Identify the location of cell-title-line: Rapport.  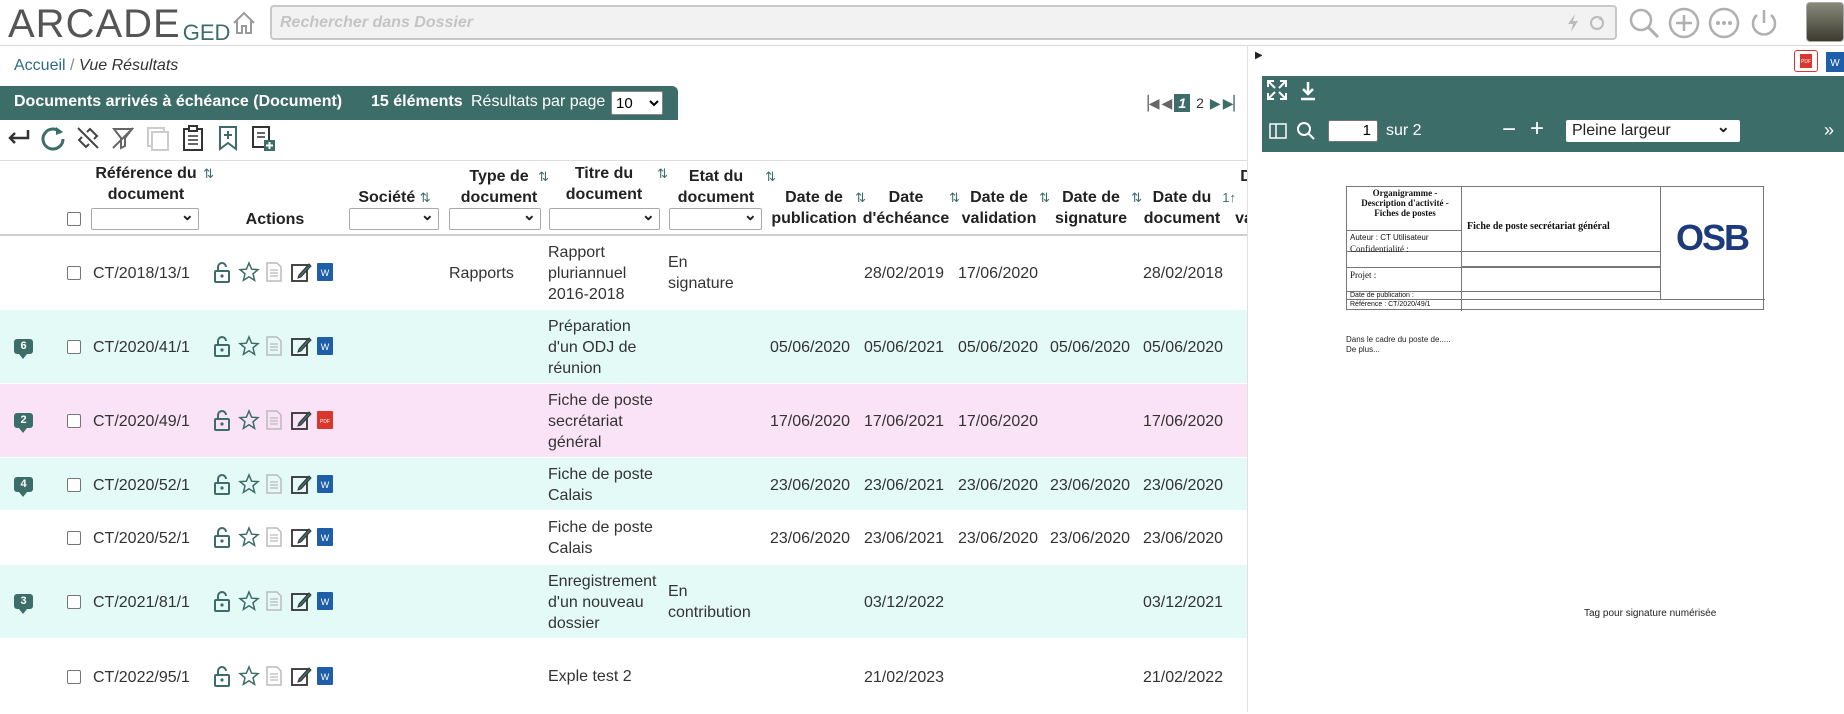
(576, 252).